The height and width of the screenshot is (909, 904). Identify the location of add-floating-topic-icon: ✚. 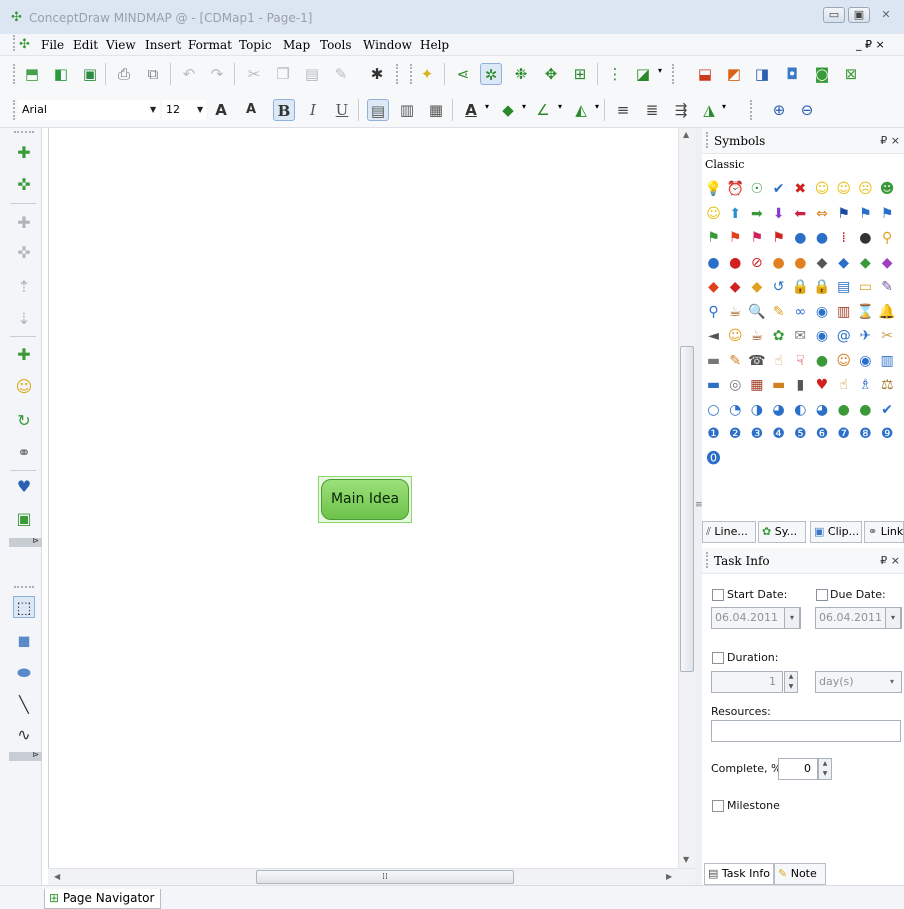
(24, 355).